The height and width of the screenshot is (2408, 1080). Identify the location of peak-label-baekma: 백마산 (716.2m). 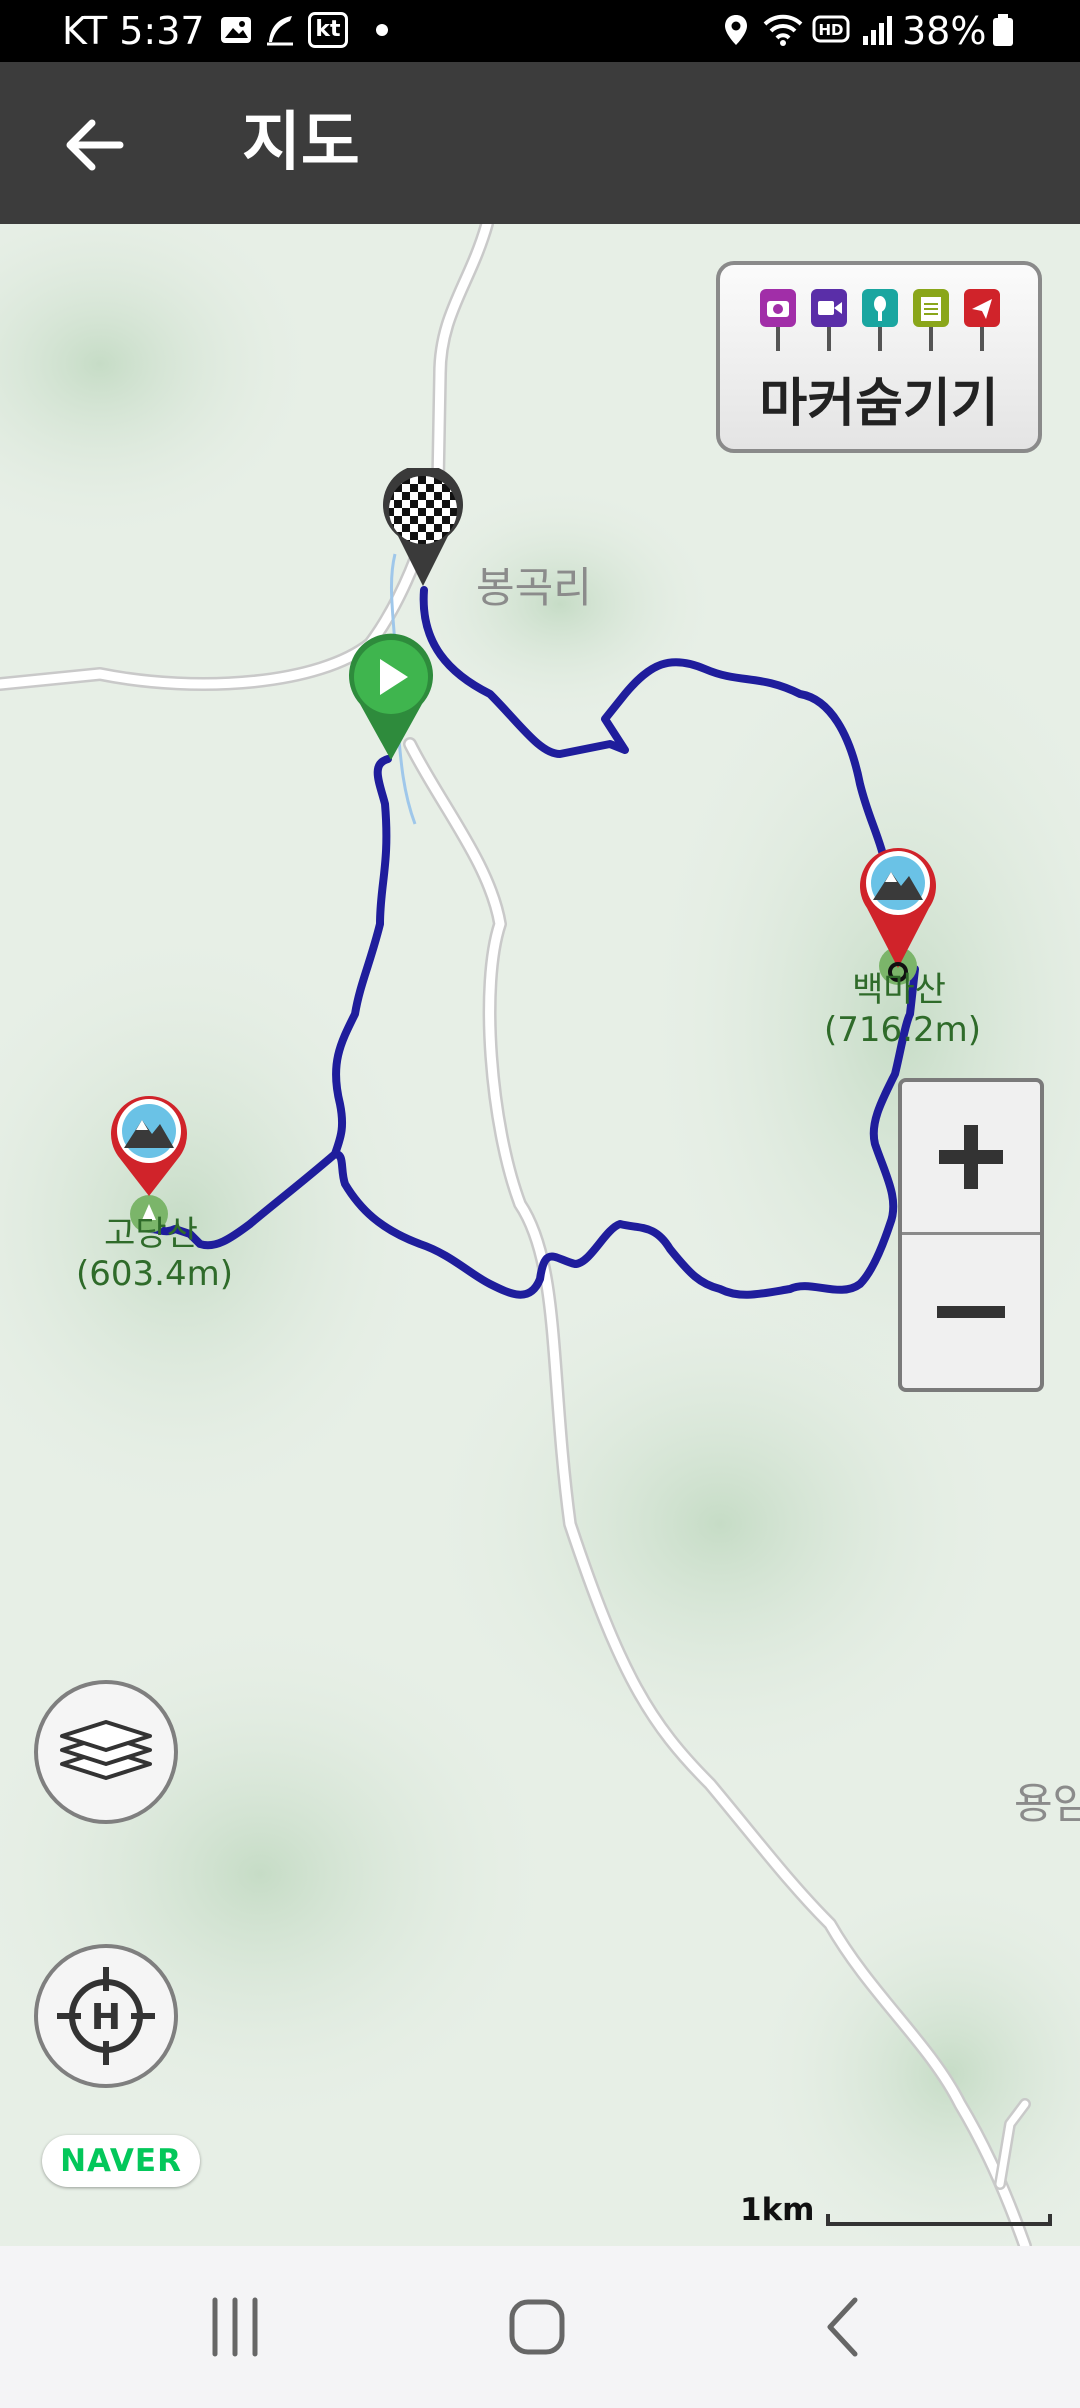
(902, 1010).